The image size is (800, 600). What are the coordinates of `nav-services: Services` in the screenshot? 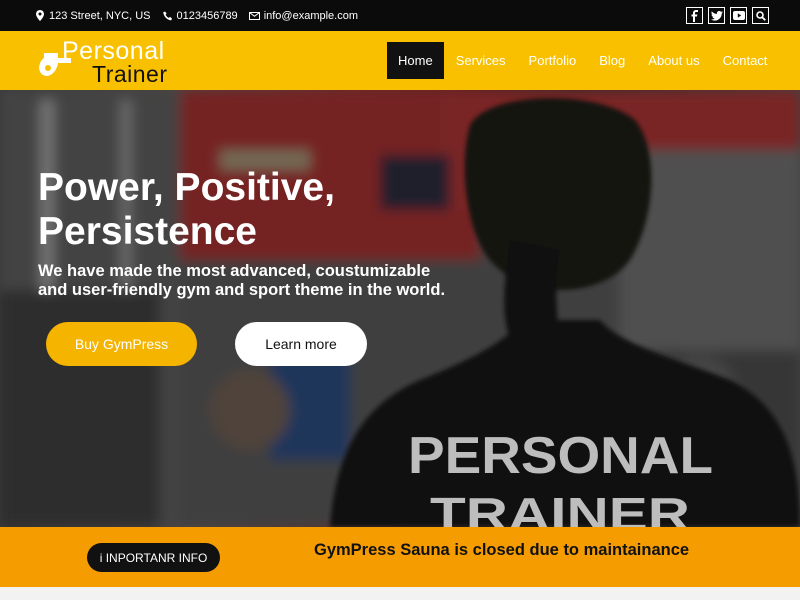 It's located at (481, 60).